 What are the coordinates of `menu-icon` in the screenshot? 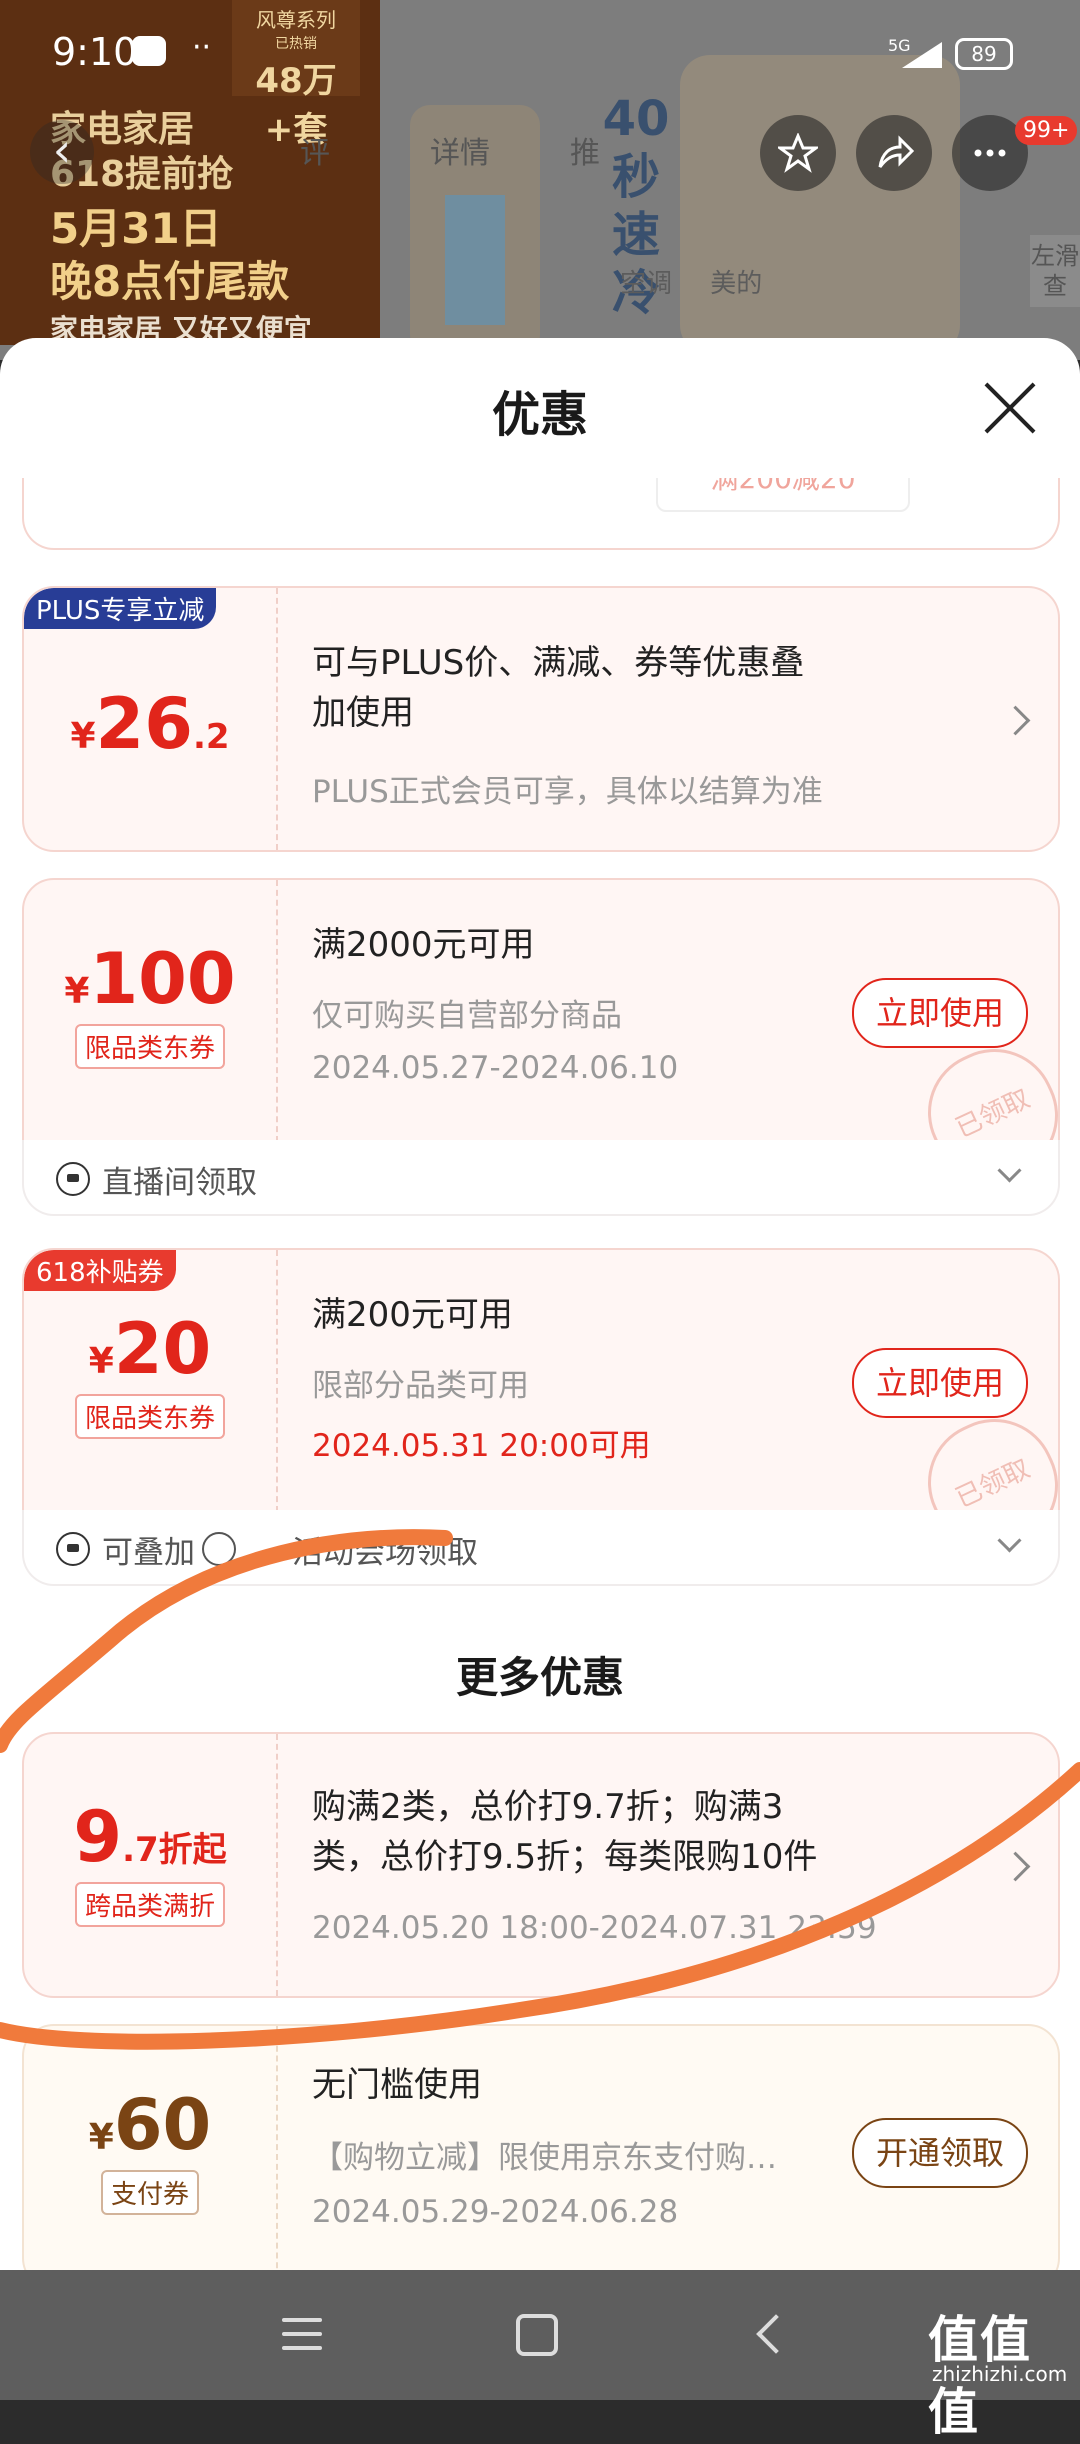 It's located at (302, 2339).